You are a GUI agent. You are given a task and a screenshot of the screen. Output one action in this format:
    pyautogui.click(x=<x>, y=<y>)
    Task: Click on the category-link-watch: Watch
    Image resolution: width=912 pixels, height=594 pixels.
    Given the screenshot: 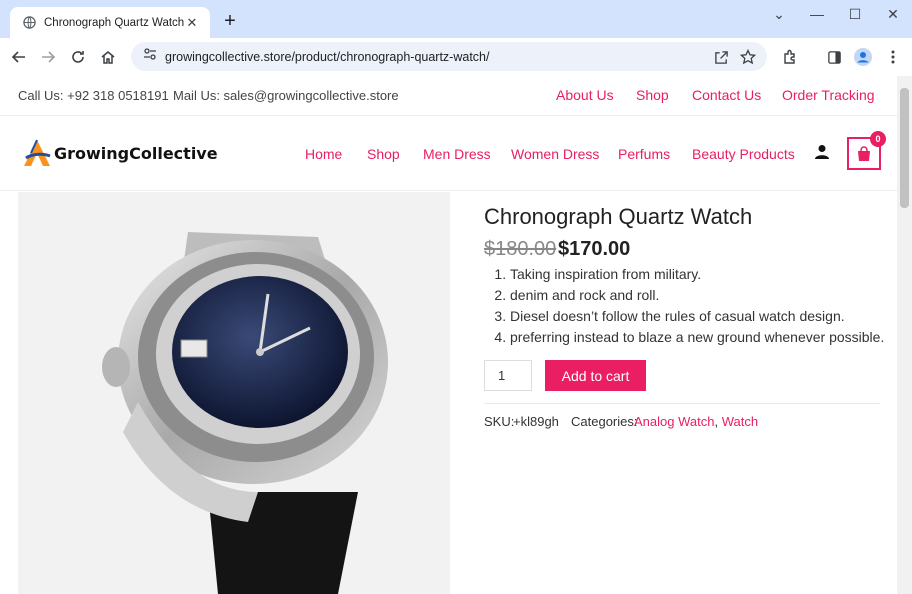 What is the action you would take?
    pyautogui.click(x=740, y=421)
    